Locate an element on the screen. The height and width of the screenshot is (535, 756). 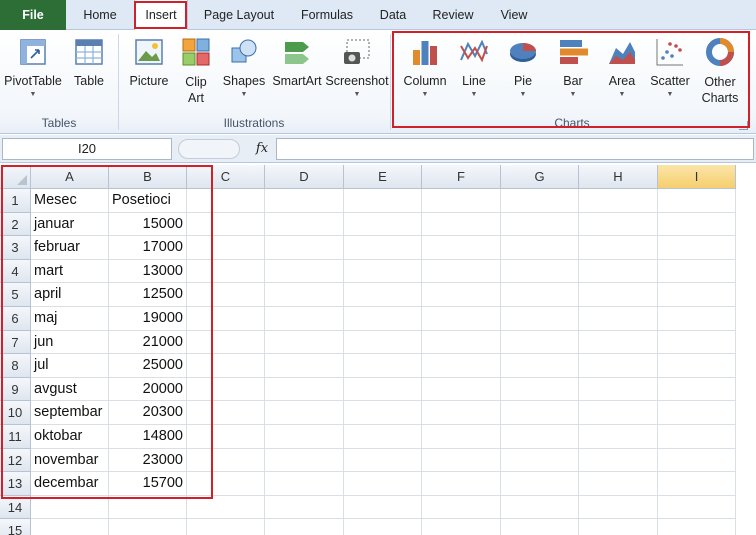
cell-f4 is located at coordinates (461, 271).